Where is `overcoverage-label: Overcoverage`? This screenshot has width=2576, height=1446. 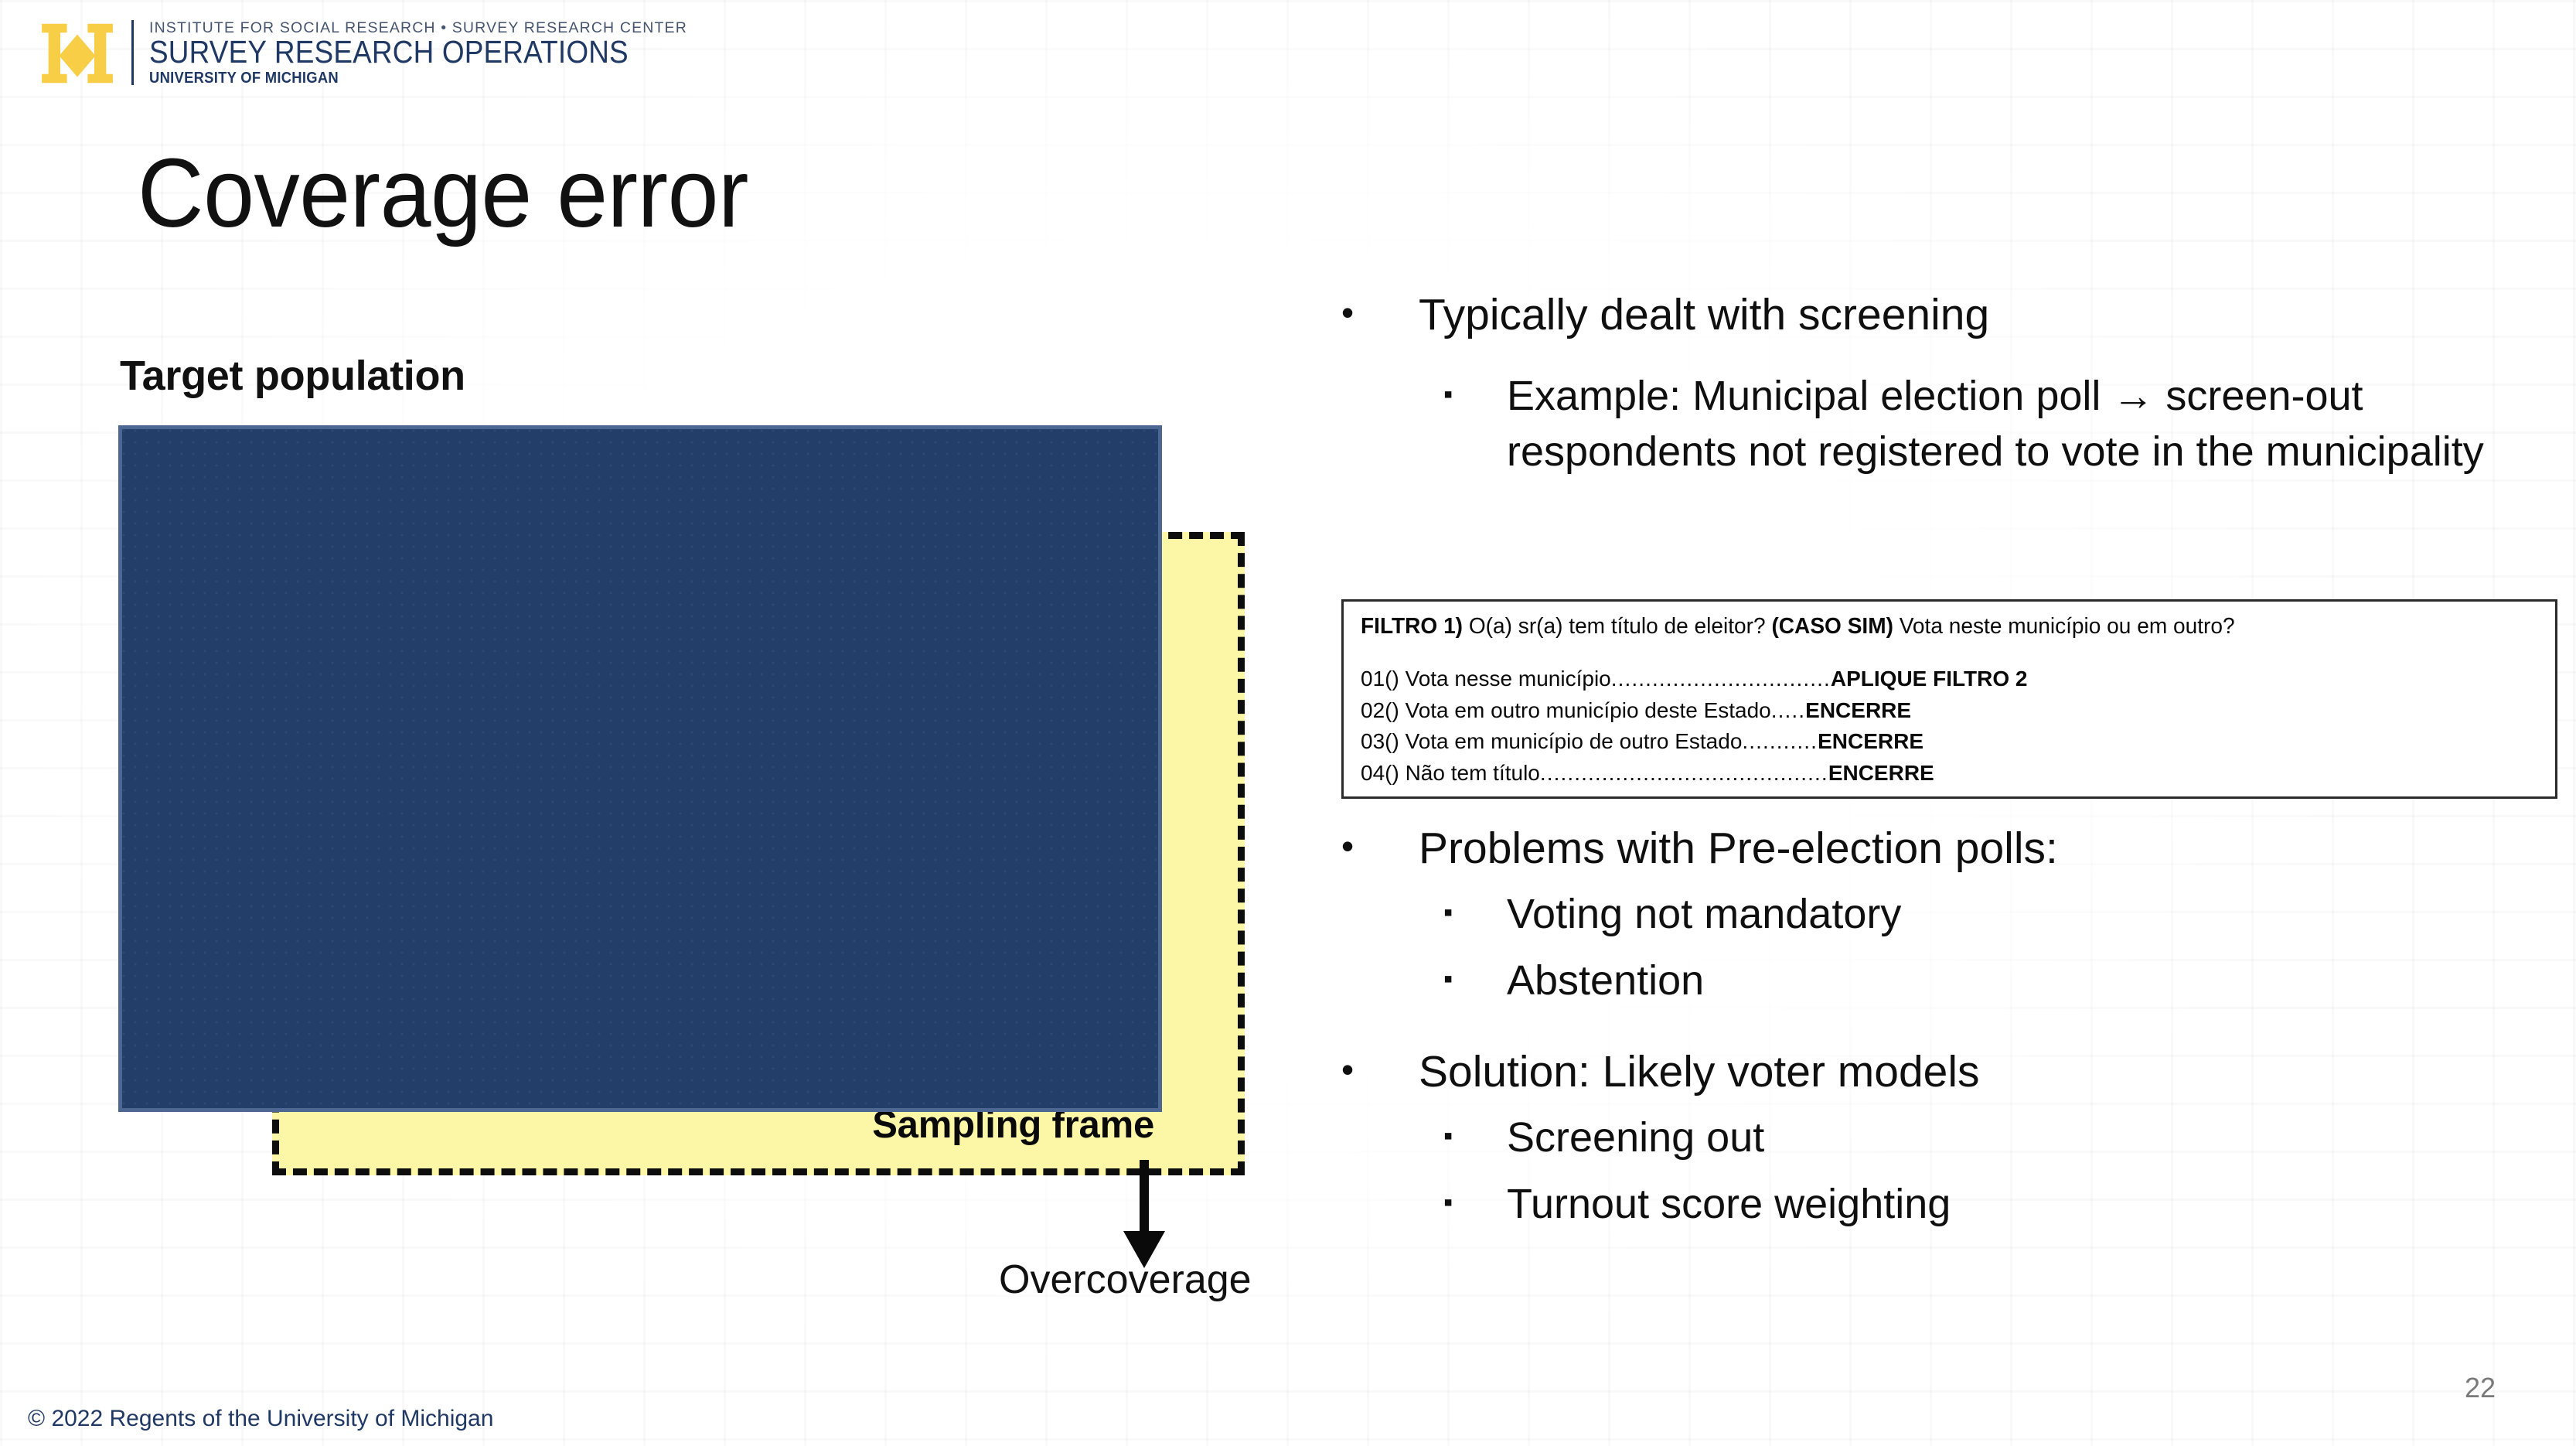
overcoverage-label: Overcoverage is located at coordinates (1125, 1280).